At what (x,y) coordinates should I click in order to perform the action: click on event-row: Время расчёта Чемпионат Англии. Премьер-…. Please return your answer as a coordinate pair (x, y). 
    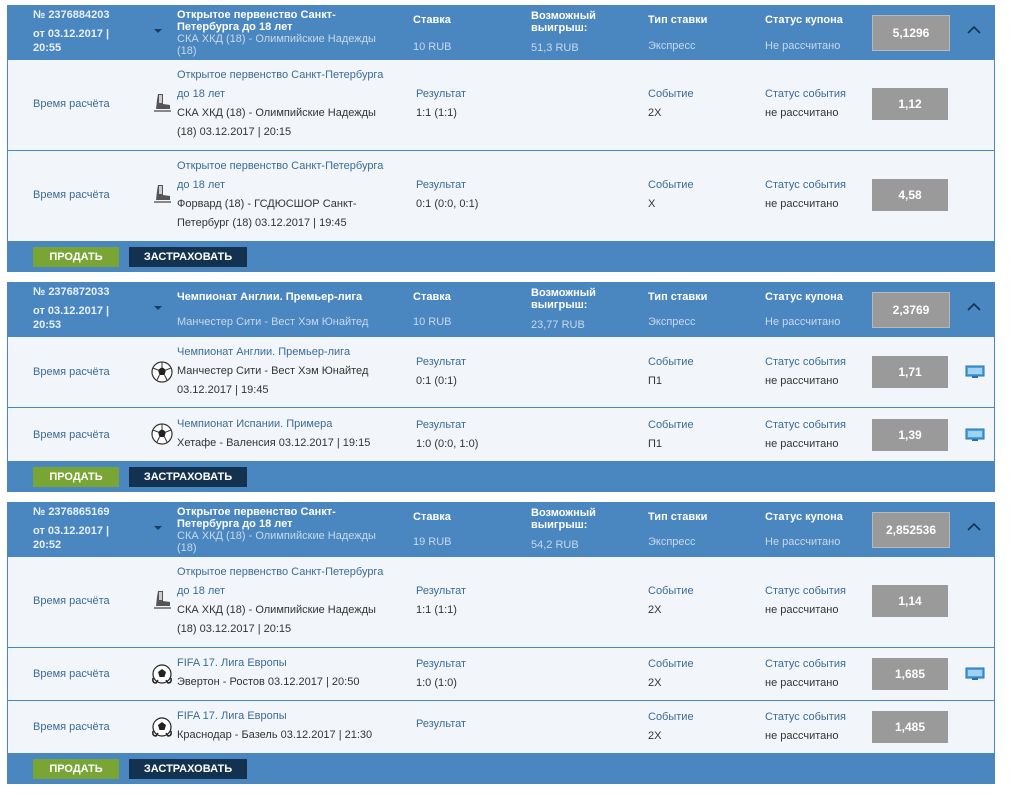
    Looking at the image, I should click on (501, 372).